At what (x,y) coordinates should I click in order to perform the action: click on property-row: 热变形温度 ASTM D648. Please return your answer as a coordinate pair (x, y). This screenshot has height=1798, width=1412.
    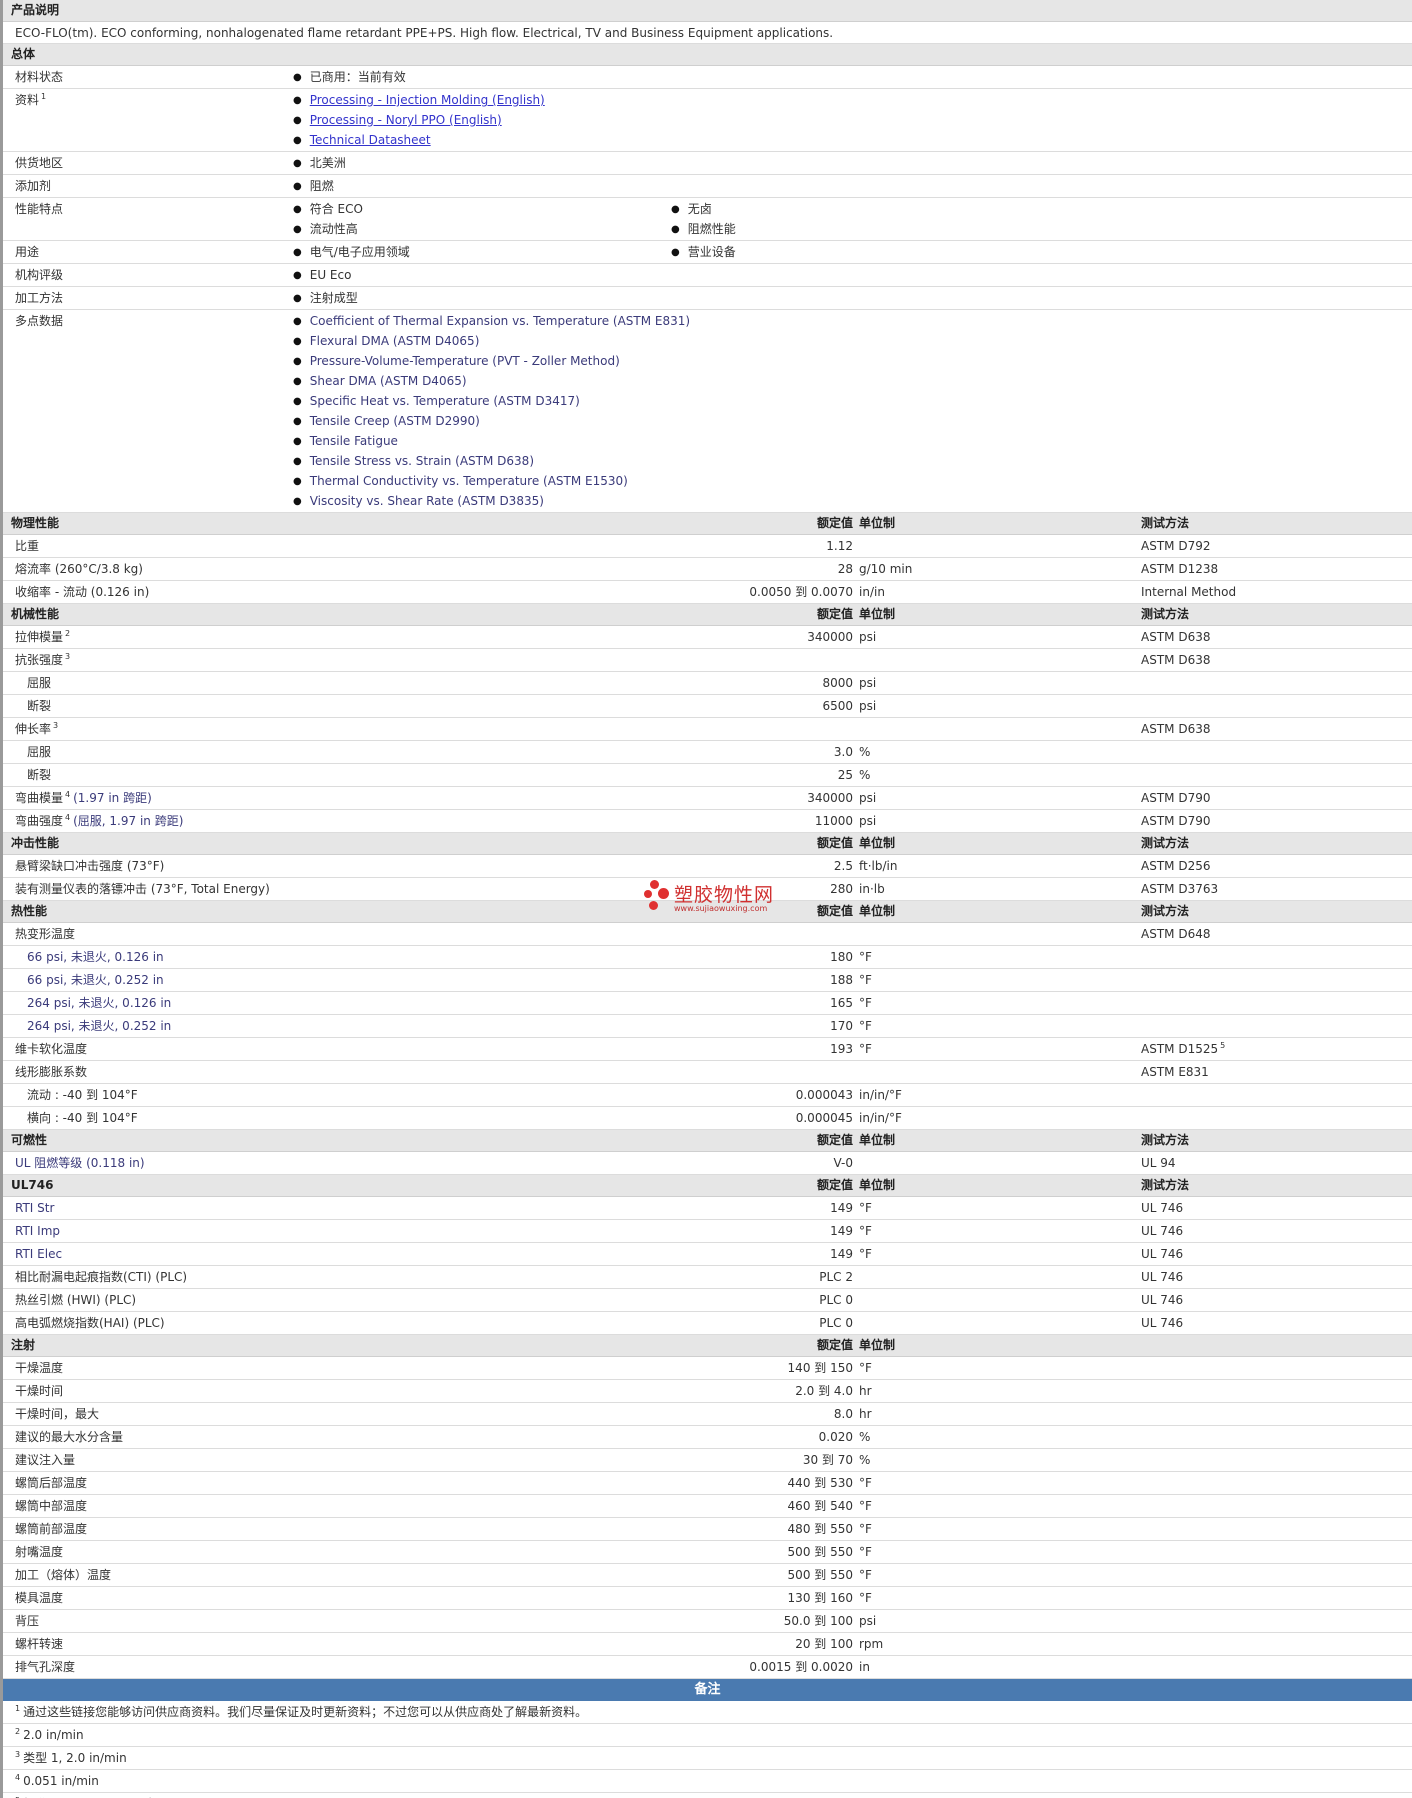
    Looking at the image, I should click on (707, 934).